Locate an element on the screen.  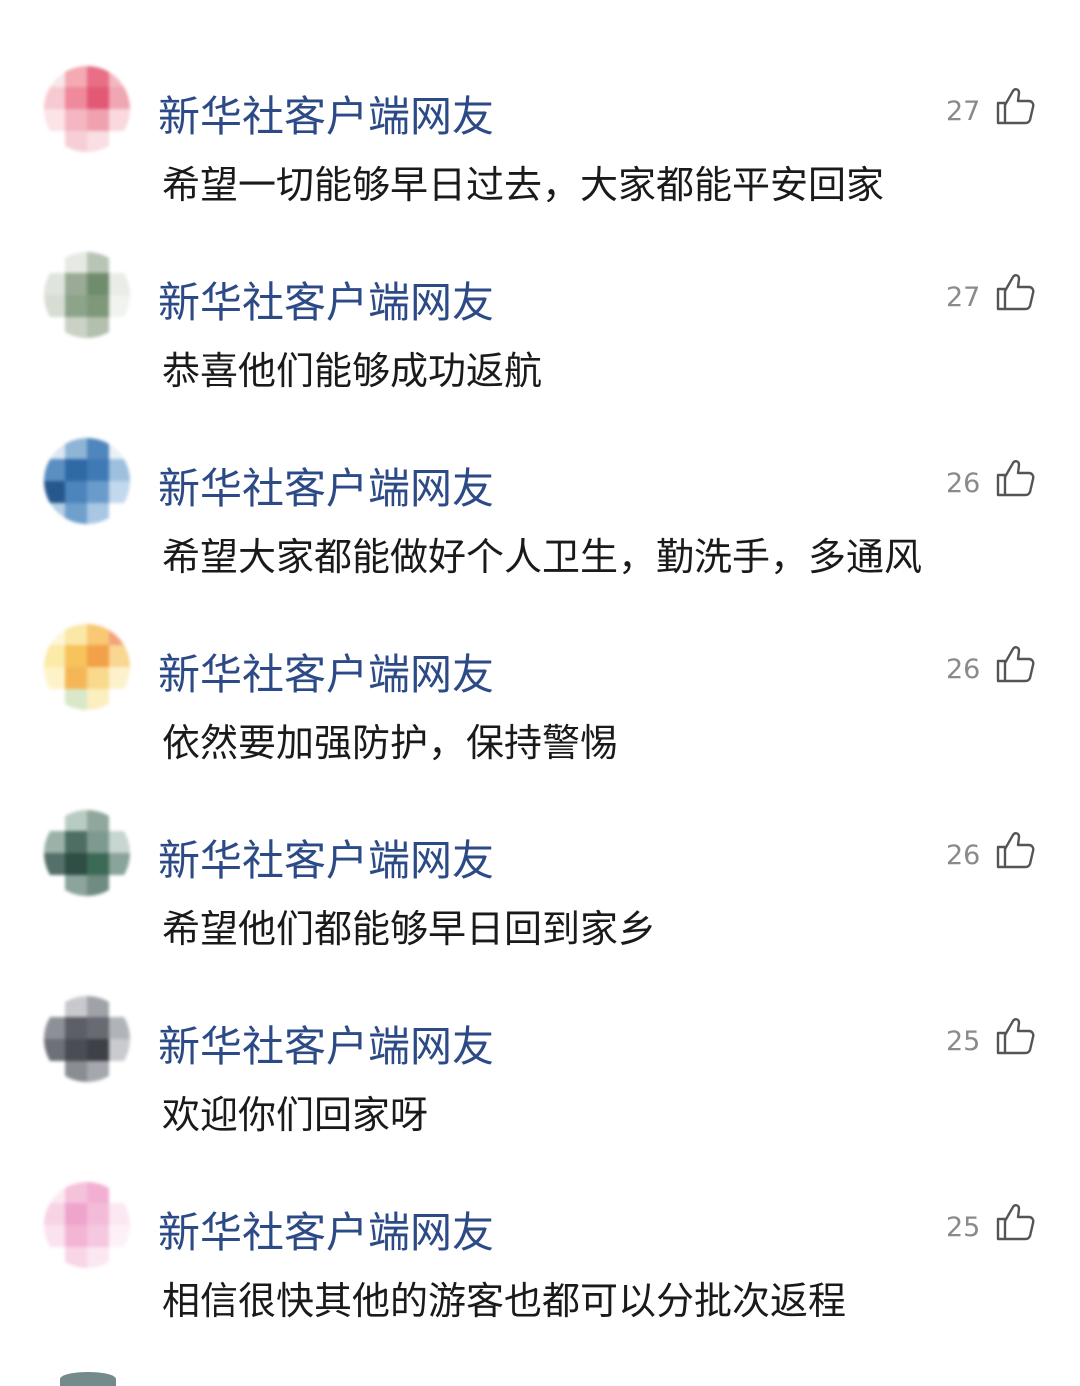
like-count: 25 is located at coordinates (963, 1041).